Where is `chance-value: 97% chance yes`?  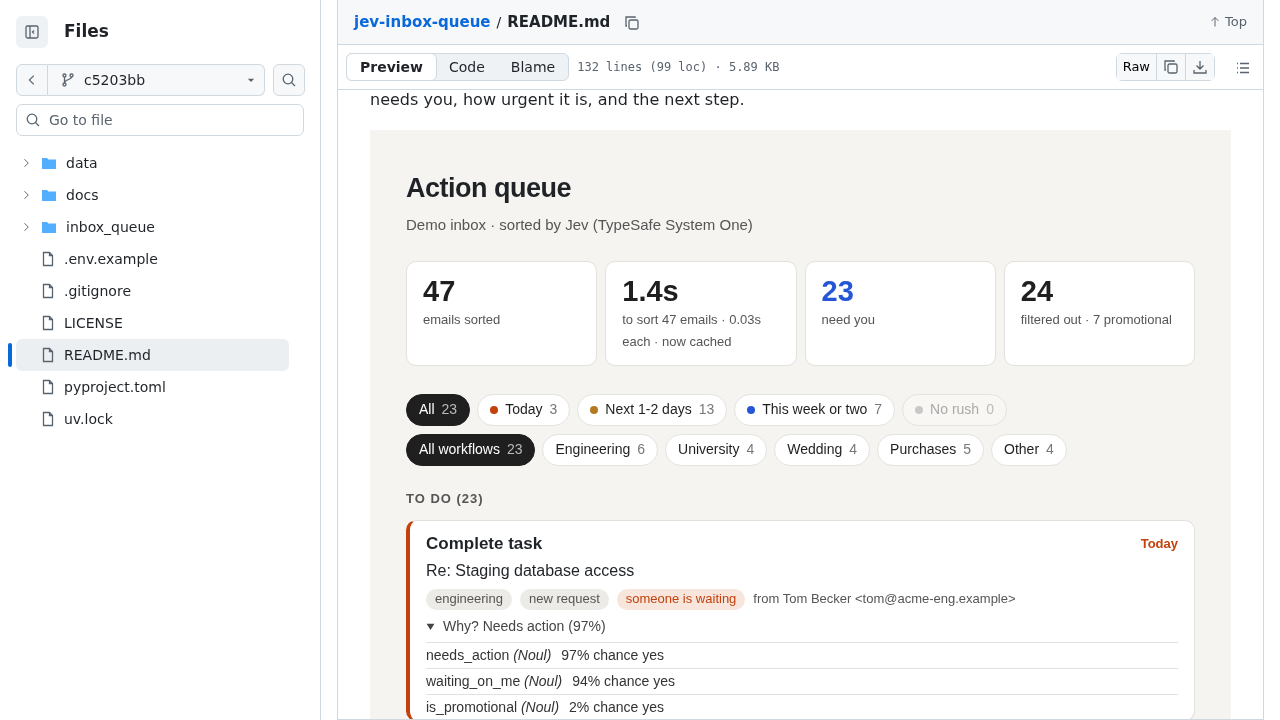 chance-value: 97% chance yes is located at coordinates (613, 655).